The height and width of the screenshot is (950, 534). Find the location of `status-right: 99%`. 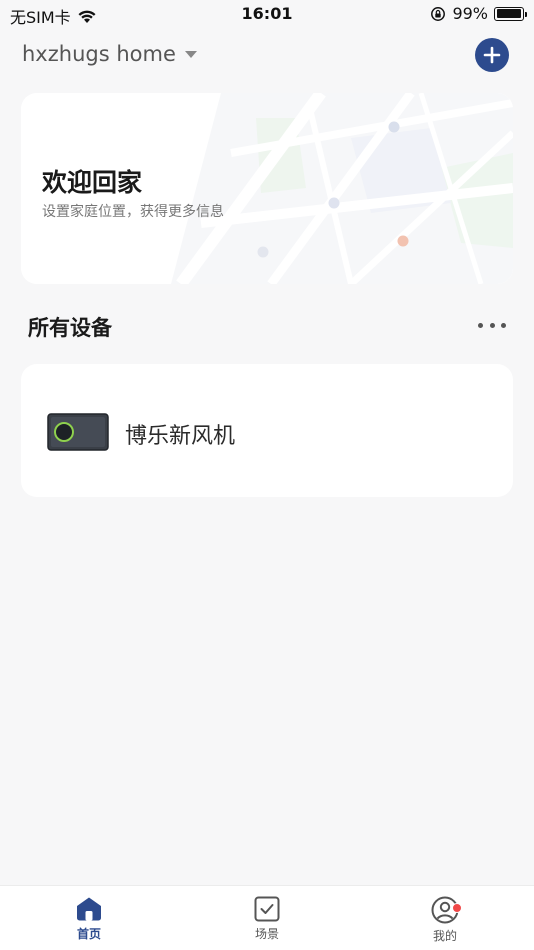

status-right: 99% is located at coordinates (478, 13).